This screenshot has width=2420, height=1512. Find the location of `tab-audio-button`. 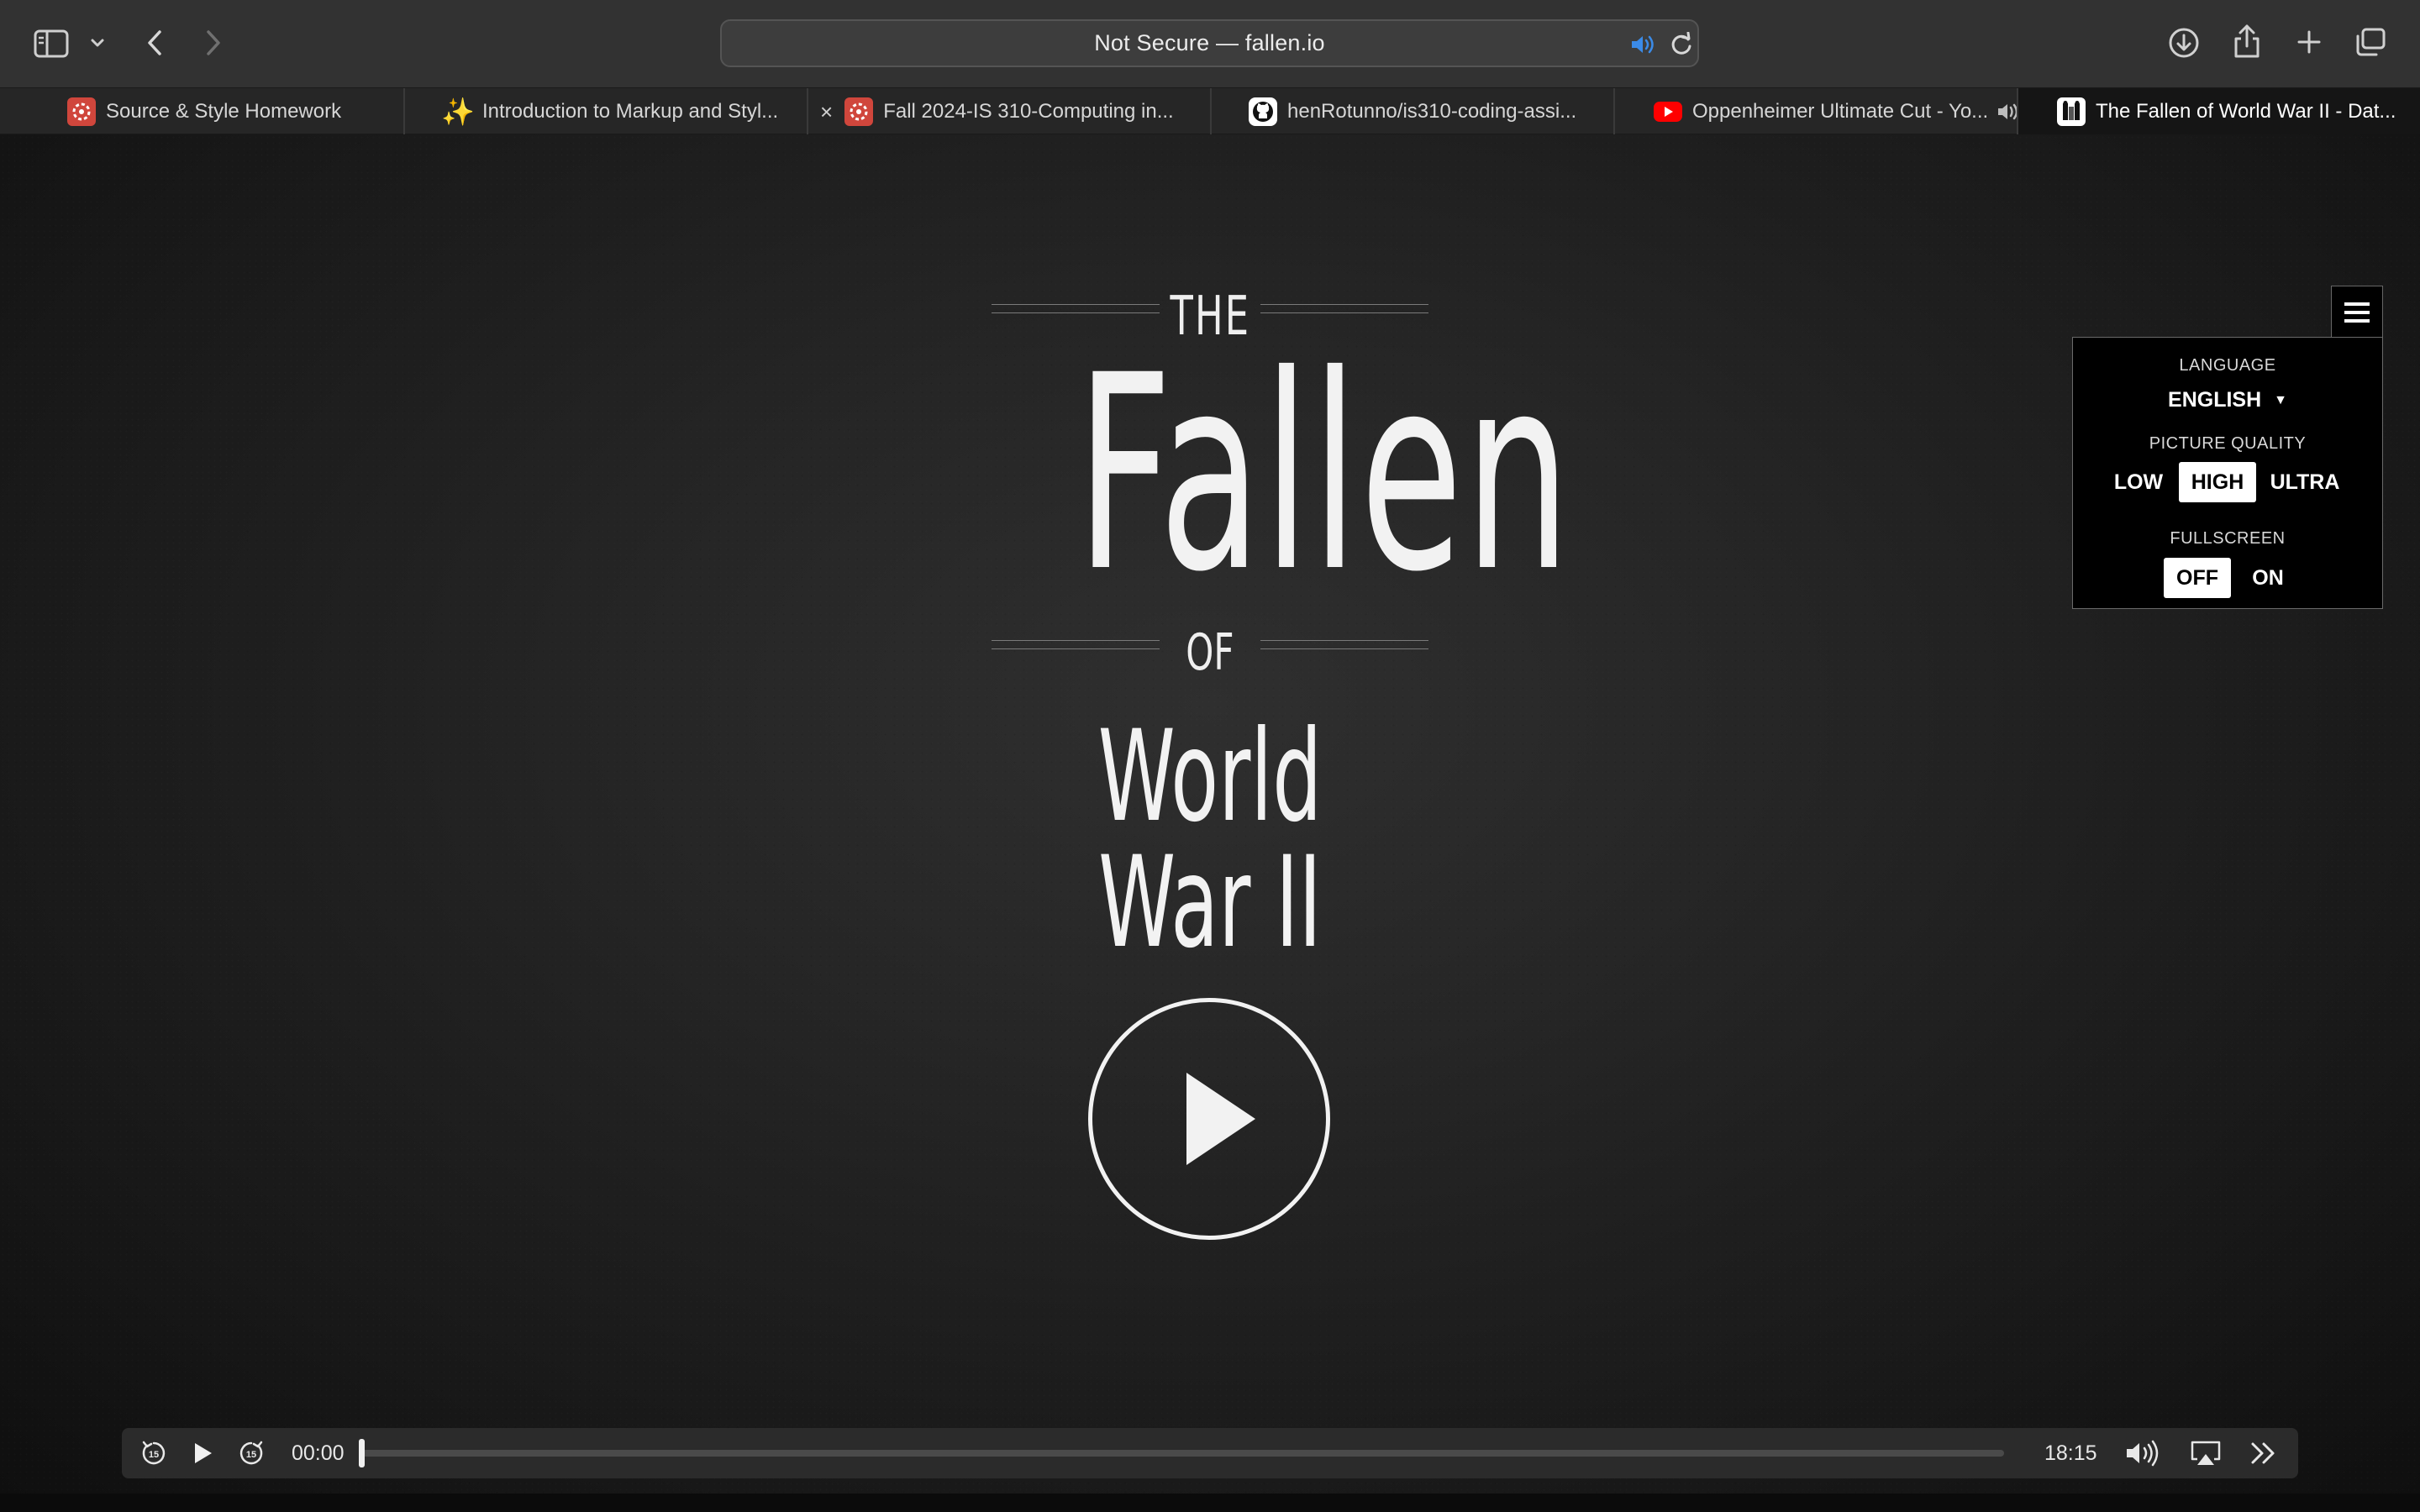

tab-audio-button is located at coordinates (1643, 44).